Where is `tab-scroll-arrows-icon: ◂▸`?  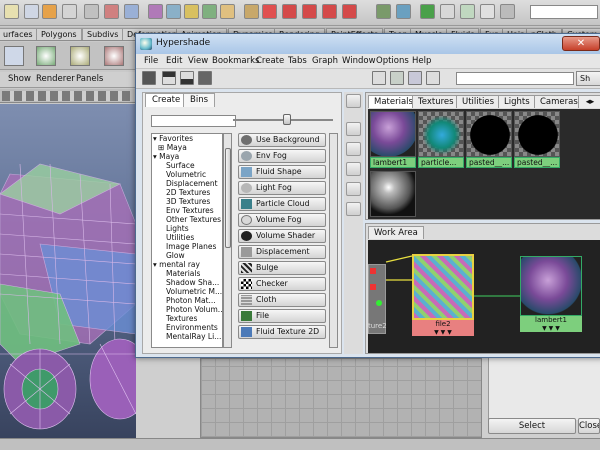
tab-scroll-arrows-icon: ◂▸ is located at coordinates (589, 101).